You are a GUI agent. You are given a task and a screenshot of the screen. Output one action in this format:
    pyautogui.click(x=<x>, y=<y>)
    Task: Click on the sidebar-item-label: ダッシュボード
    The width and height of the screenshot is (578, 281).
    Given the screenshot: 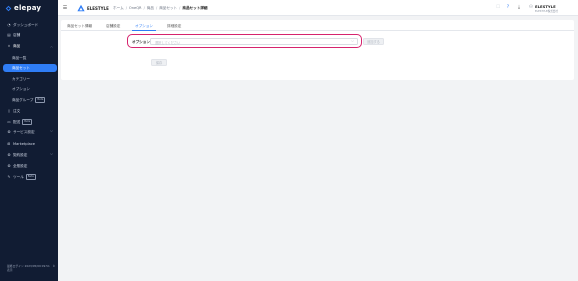 What is the action you would take?
    pyautogui.click(x=26, y=24)
    